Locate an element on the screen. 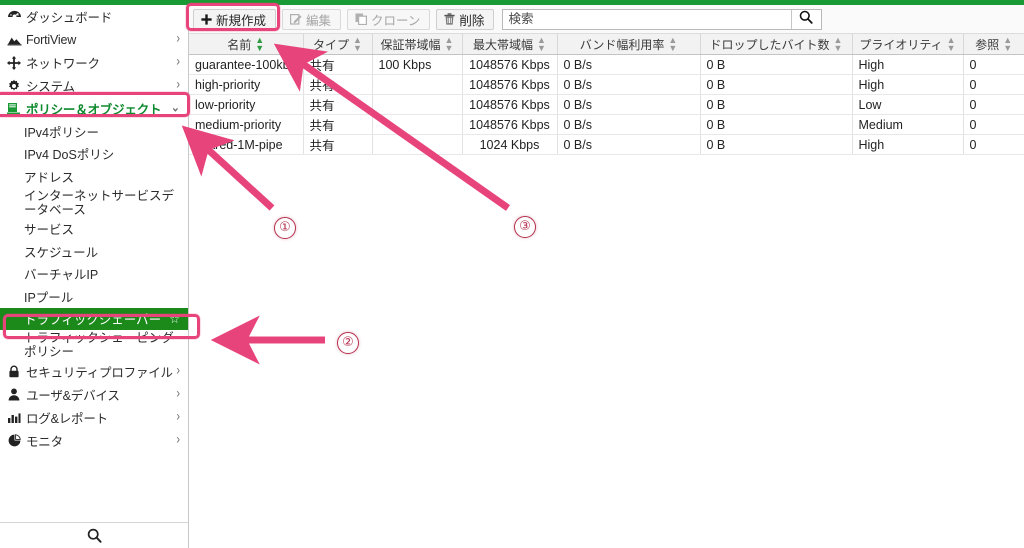  search-icon is located at coordinates (806, 19).